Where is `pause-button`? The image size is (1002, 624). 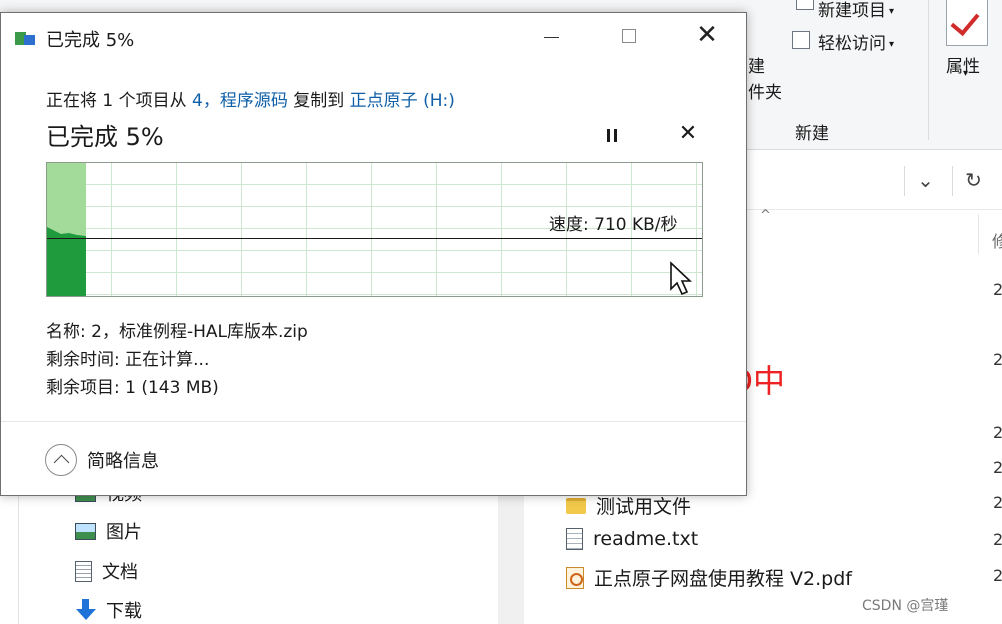
pause-button is located at coordinates (612, 135).